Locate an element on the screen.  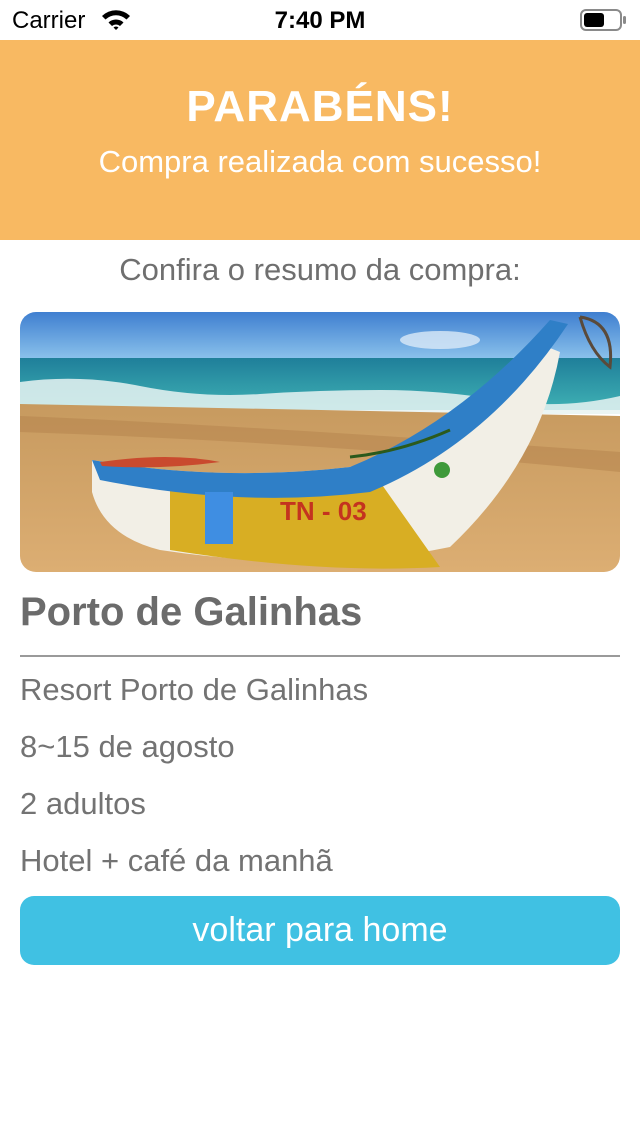
status-bar: Carrier 7:40 PM is located at coordinates (320, 20).